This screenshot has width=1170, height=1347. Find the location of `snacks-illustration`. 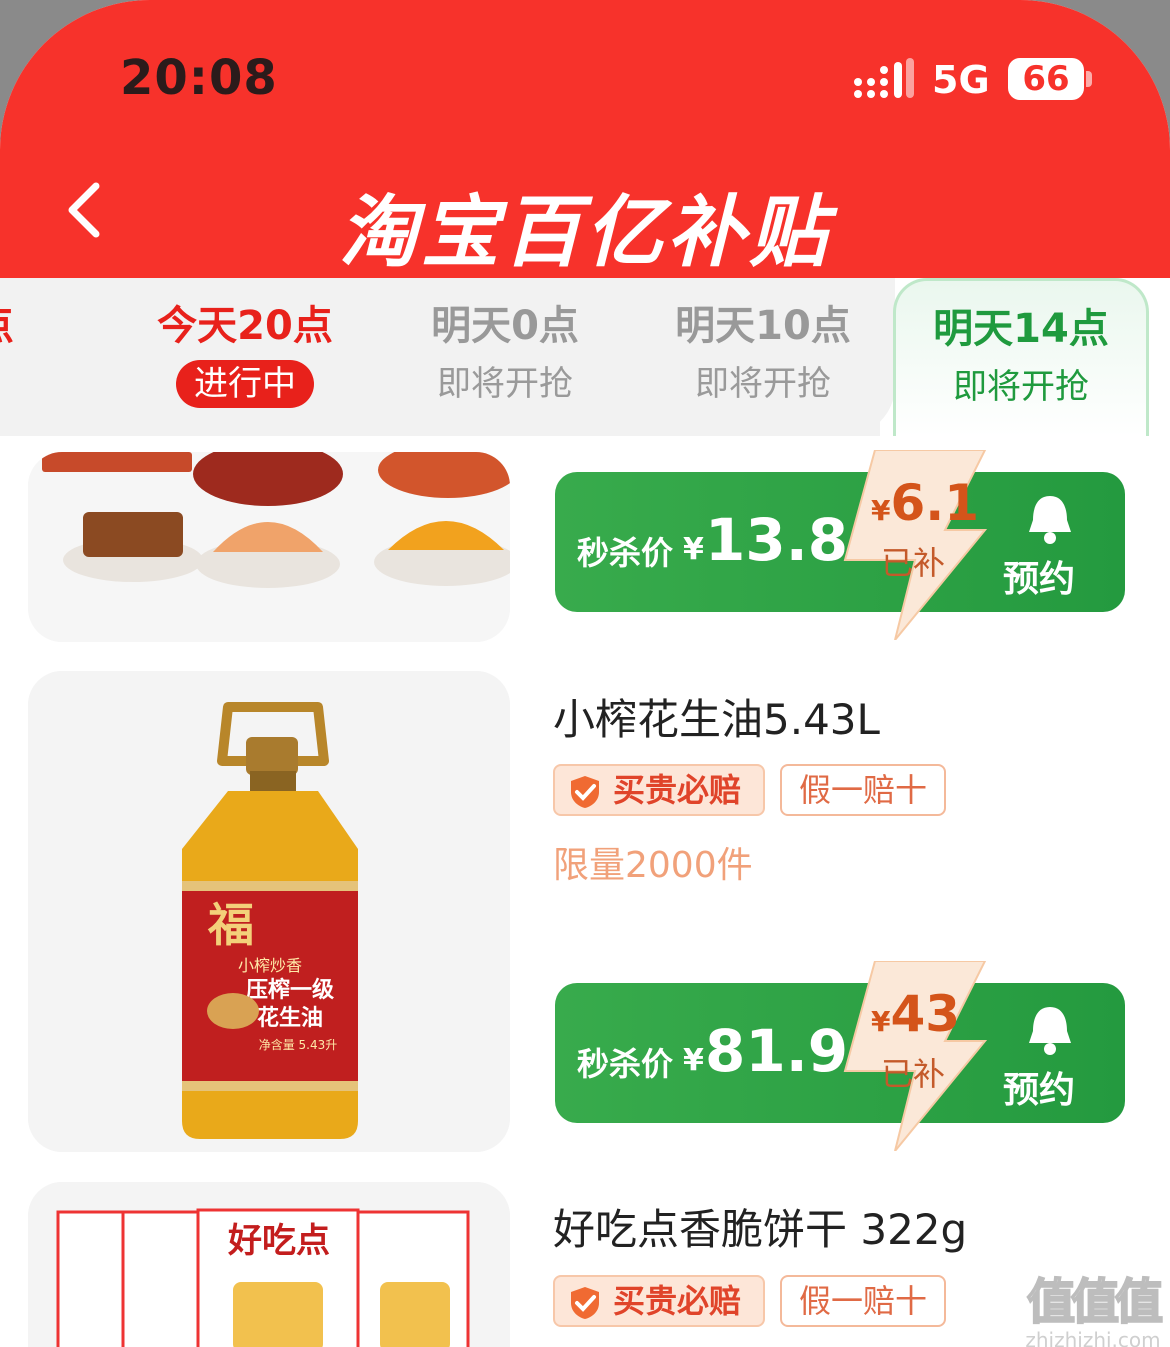

snacks-illustration is located at coordinates (269, 547).